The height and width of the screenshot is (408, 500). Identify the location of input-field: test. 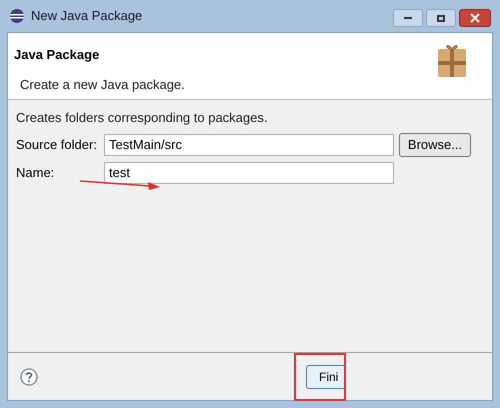
(249, 173).